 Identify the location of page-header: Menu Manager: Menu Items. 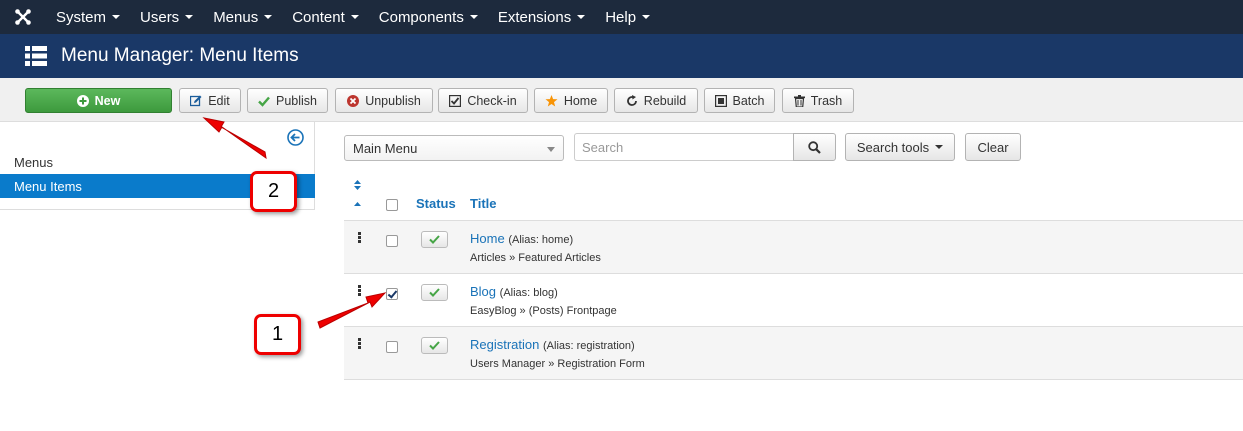
(621, 56).